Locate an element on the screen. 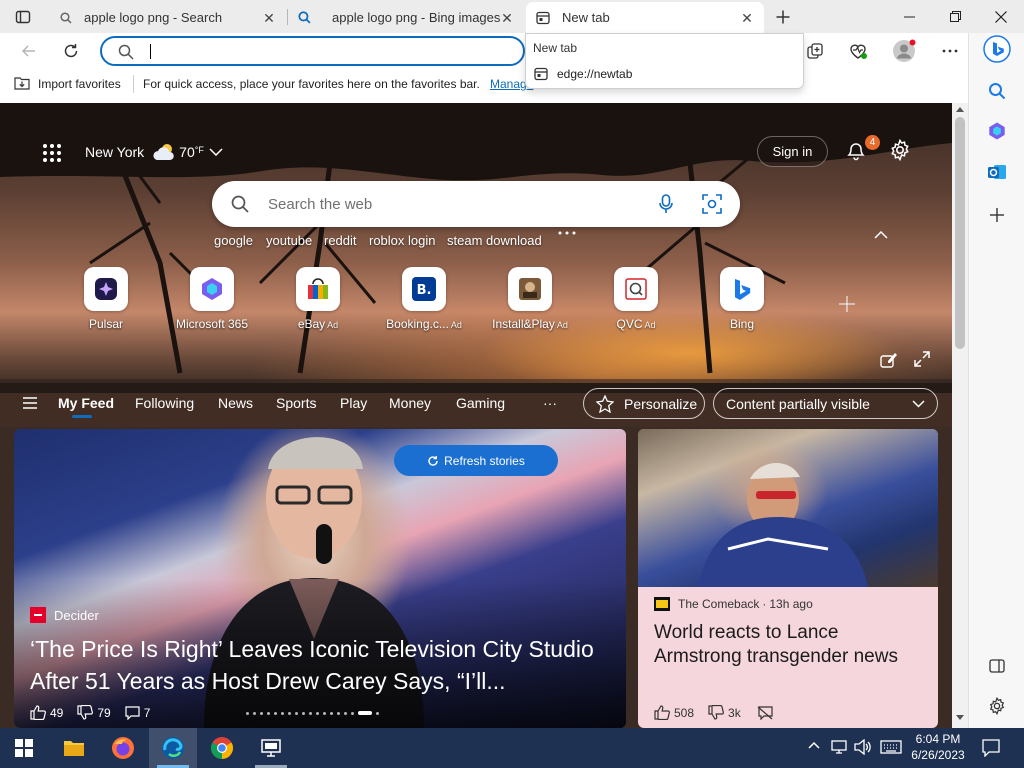 The width and height of the screenshot is (1024, 768). add-shortcut-icon is located at coordinates (847, 304).